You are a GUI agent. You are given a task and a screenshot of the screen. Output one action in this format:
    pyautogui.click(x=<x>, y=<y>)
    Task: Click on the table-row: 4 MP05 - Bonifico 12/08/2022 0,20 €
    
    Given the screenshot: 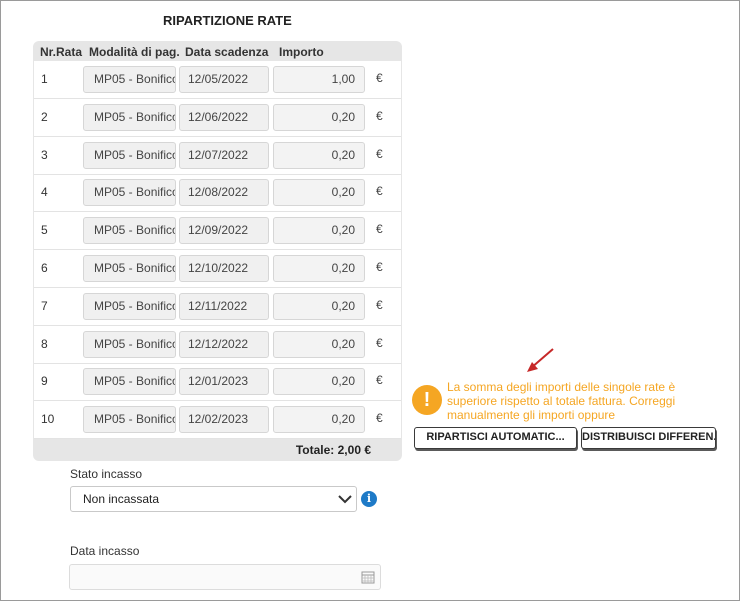 What is the action you would take?
    pyautogui.click(x=217, y=193)
    